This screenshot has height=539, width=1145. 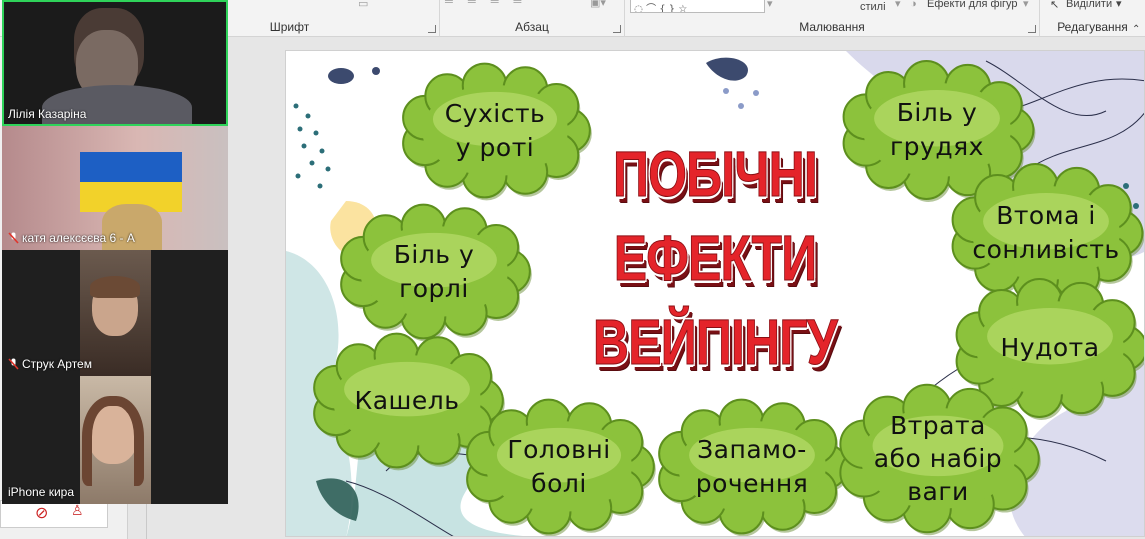 I want to click on cloud-headaches: Головні болі, so click(x=561, y=467).